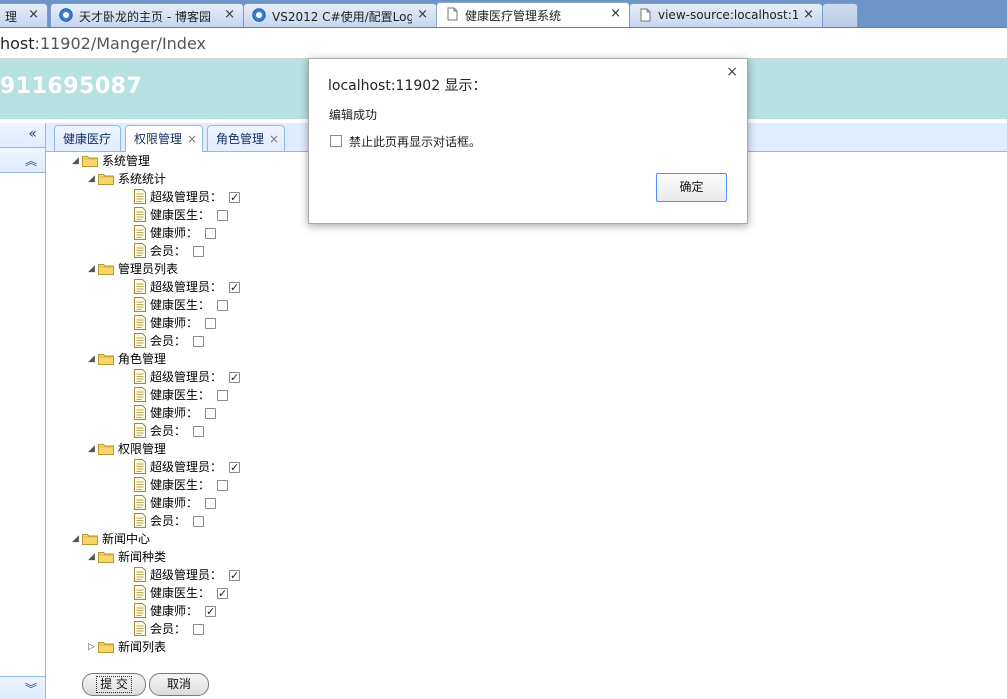 The image size is (1007, 699). I want to click on url-path: :11902/Manger/Index, so click(120, 43).